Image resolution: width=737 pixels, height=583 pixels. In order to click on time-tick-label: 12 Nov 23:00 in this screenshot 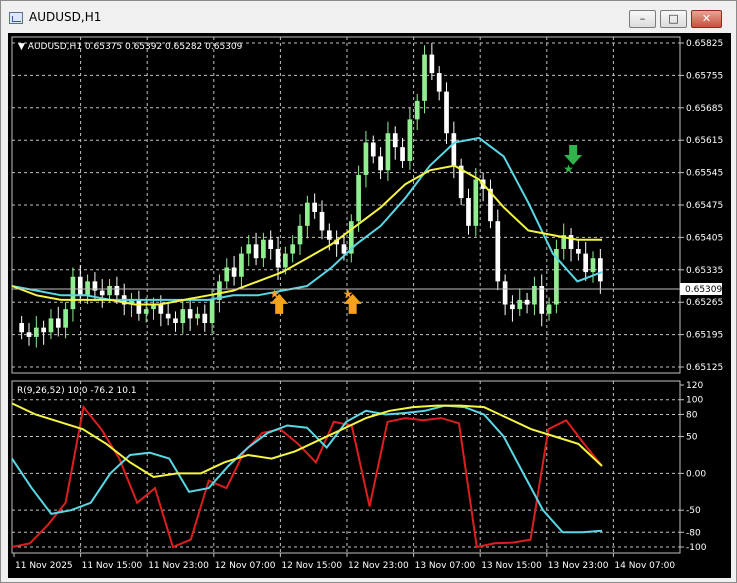, I will do `click(378, 566)`.